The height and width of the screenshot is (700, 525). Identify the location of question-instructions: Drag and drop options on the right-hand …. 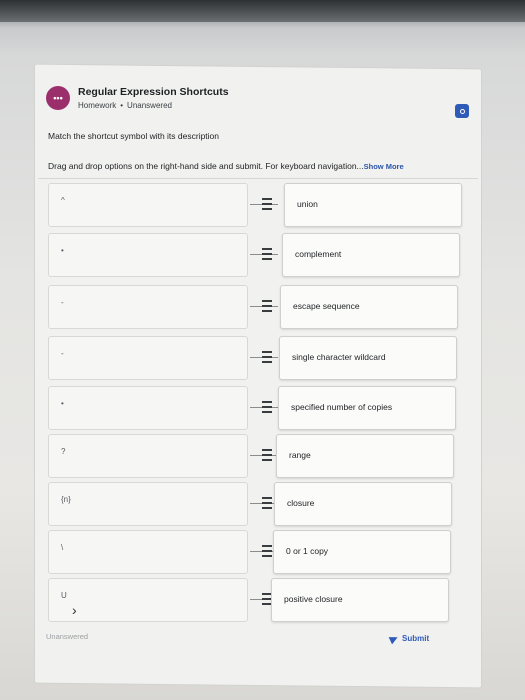
(226, 166).